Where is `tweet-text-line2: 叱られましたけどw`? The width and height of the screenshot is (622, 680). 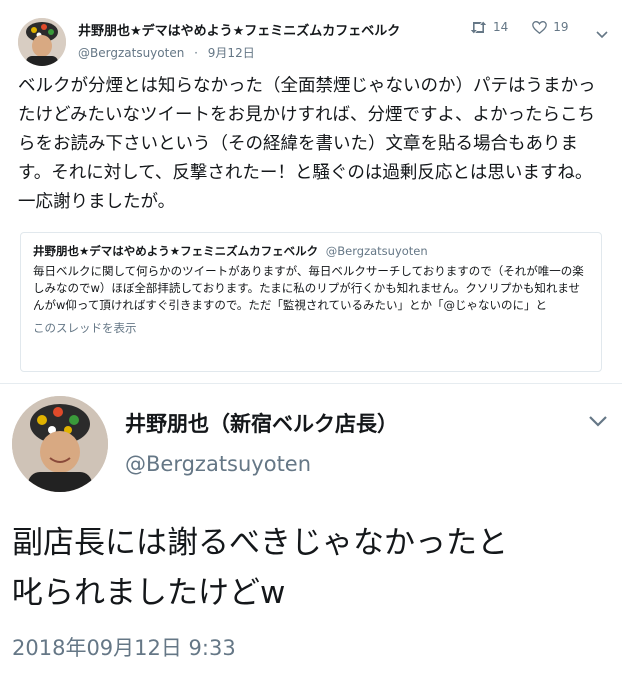
tweet-text-line2: 叱られましたけどw is located at coordinates (149, 593).